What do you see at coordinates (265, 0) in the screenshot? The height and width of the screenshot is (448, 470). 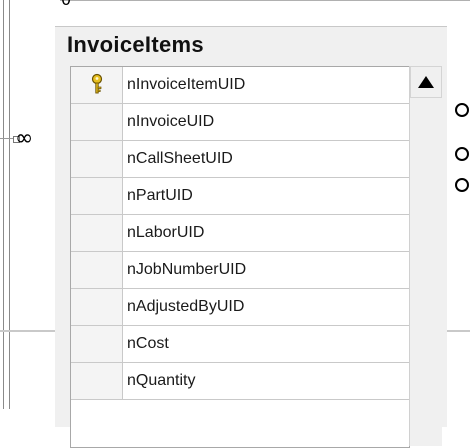 I see `diagram-line-top` at bounding box center [265, 0].